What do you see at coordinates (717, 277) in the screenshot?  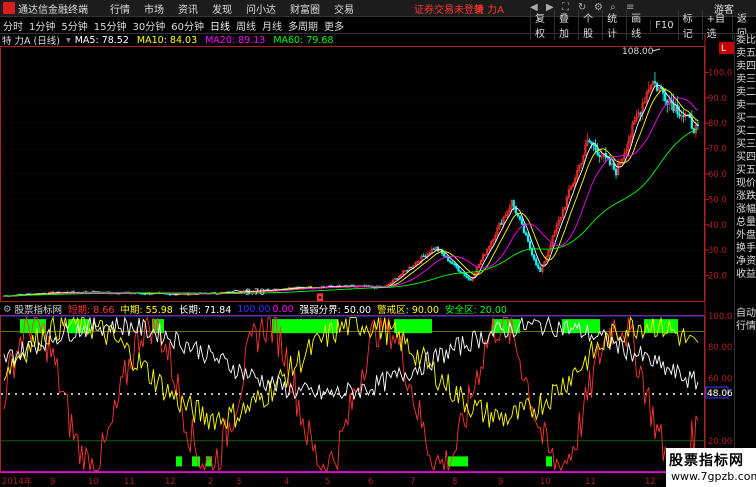 I see `y-tick-label: 20.0` at bounding box center [717, 277].